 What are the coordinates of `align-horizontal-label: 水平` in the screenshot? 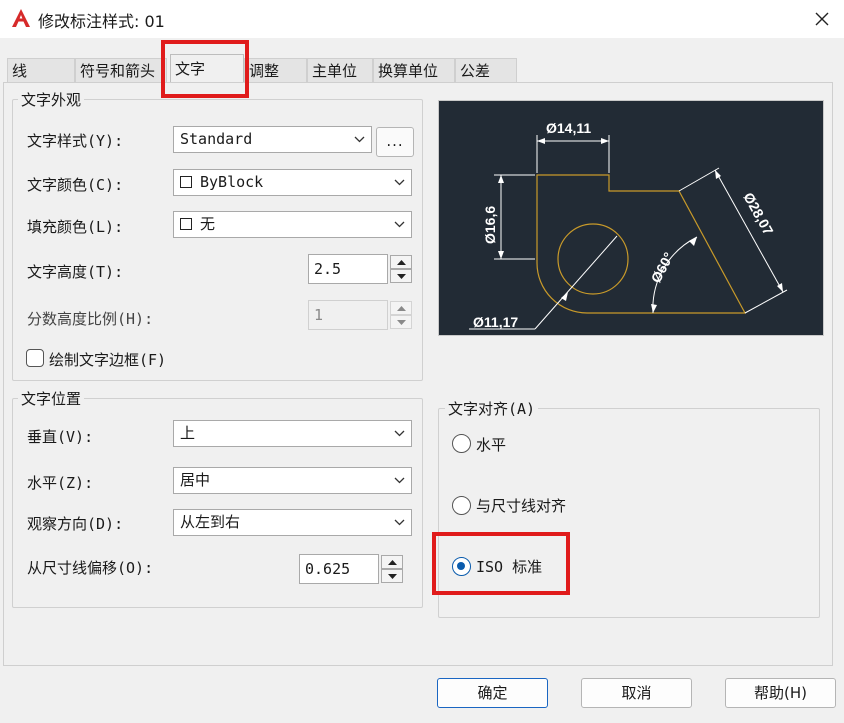 It's located at (491, 445).